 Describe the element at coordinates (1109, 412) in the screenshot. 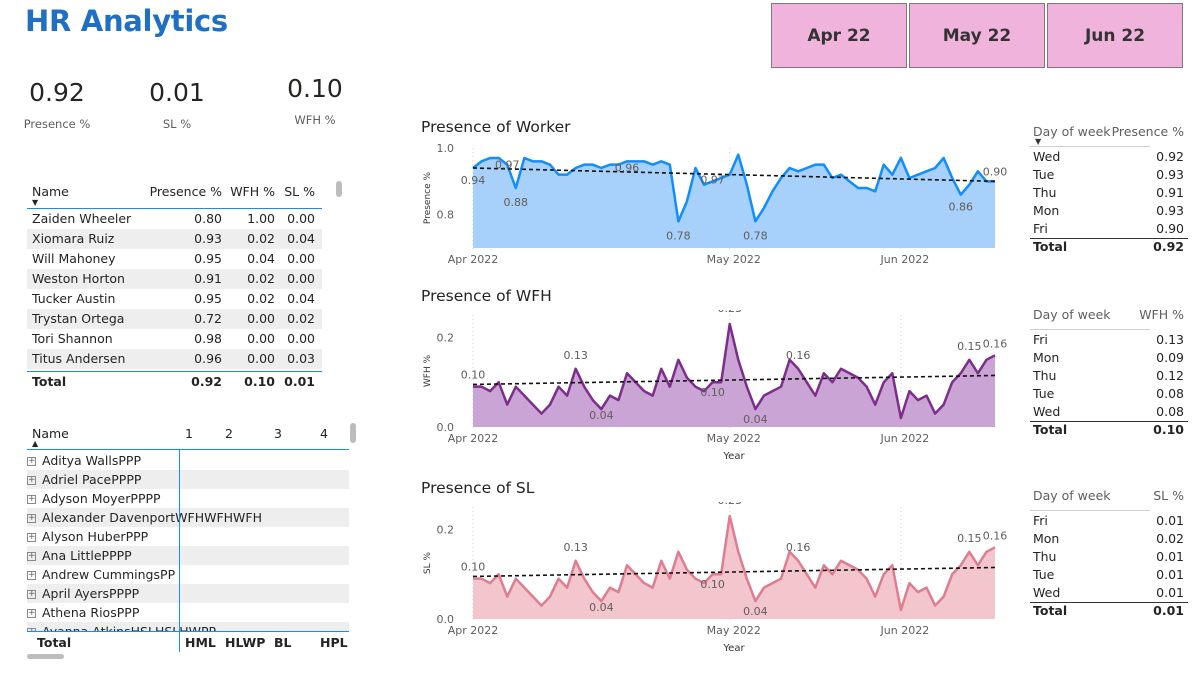

I see `table-row: Wed 0.08` at that location.